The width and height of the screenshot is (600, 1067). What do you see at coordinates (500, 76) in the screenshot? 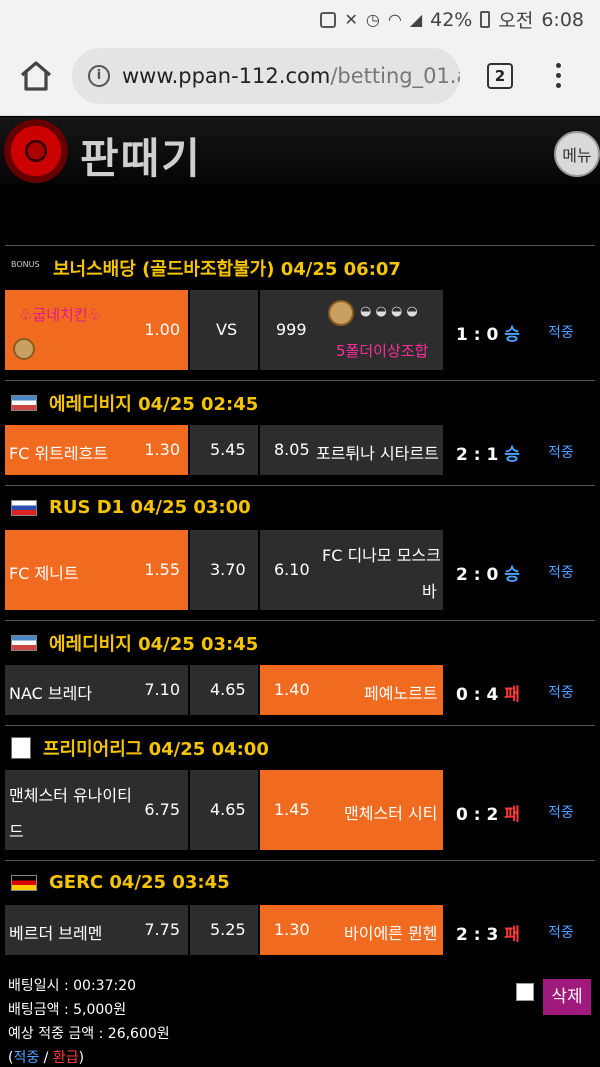
I see `tab-switcher-button: 2` at bounding box center [500, 76].